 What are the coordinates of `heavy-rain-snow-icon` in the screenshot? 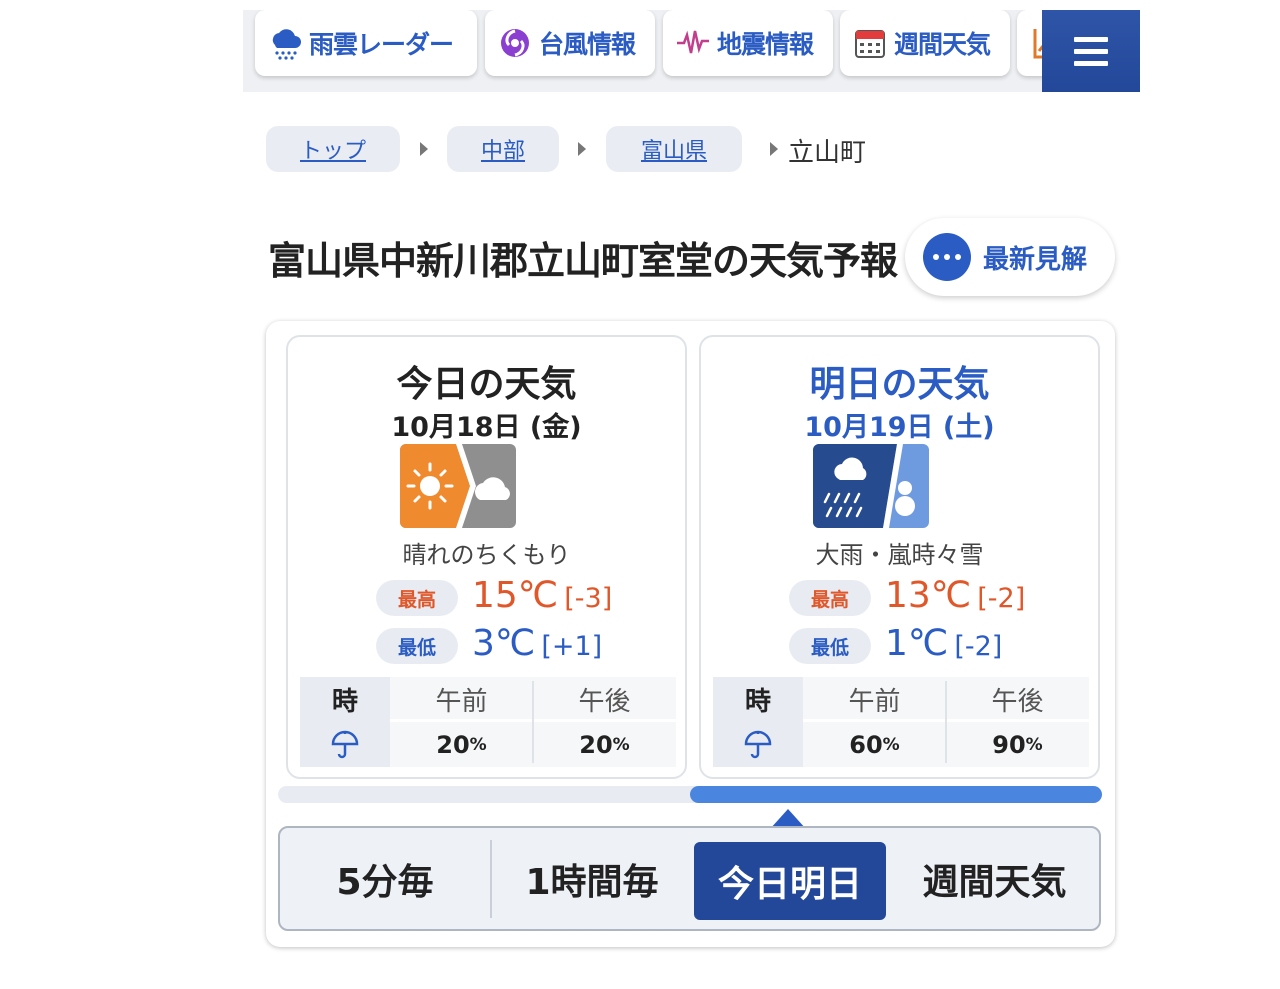 It's located at (871, 486).